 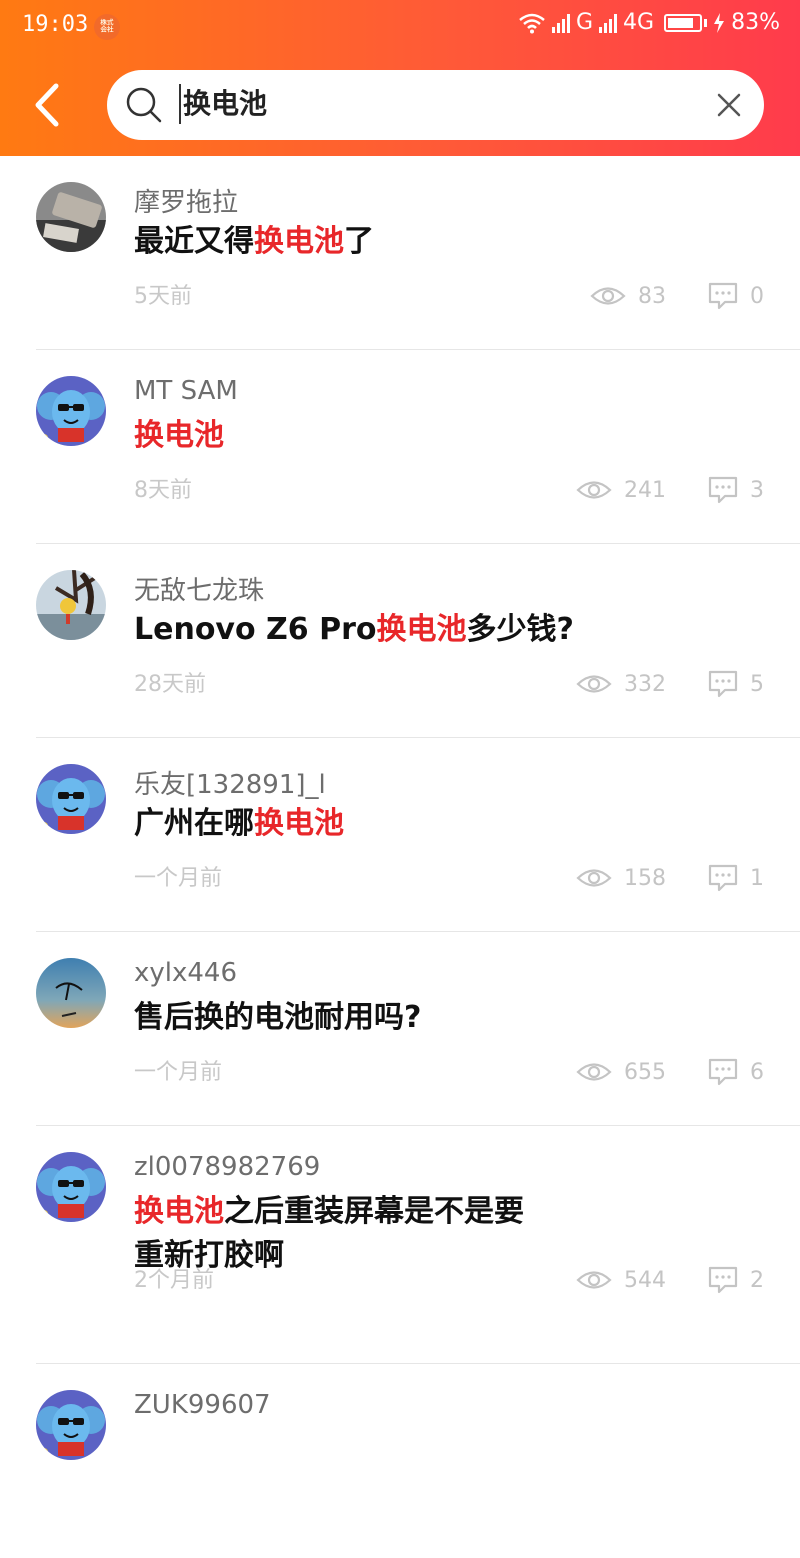 What do you see at coordinates (683, 22) in the screenshot?
I see `battery-icon` at bounding box center [683, 22].